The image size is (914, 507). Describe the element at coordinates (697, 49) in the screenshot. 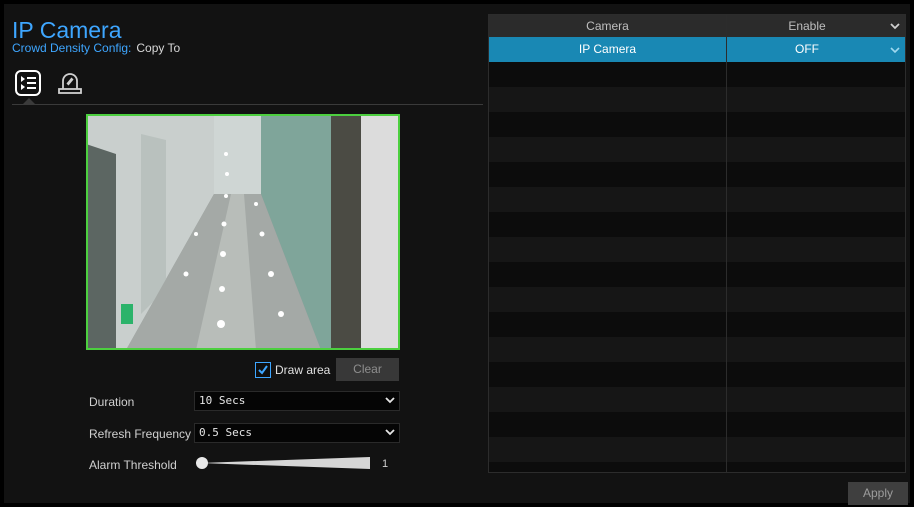

I see `table-row: IP Camera OFF` at that location.